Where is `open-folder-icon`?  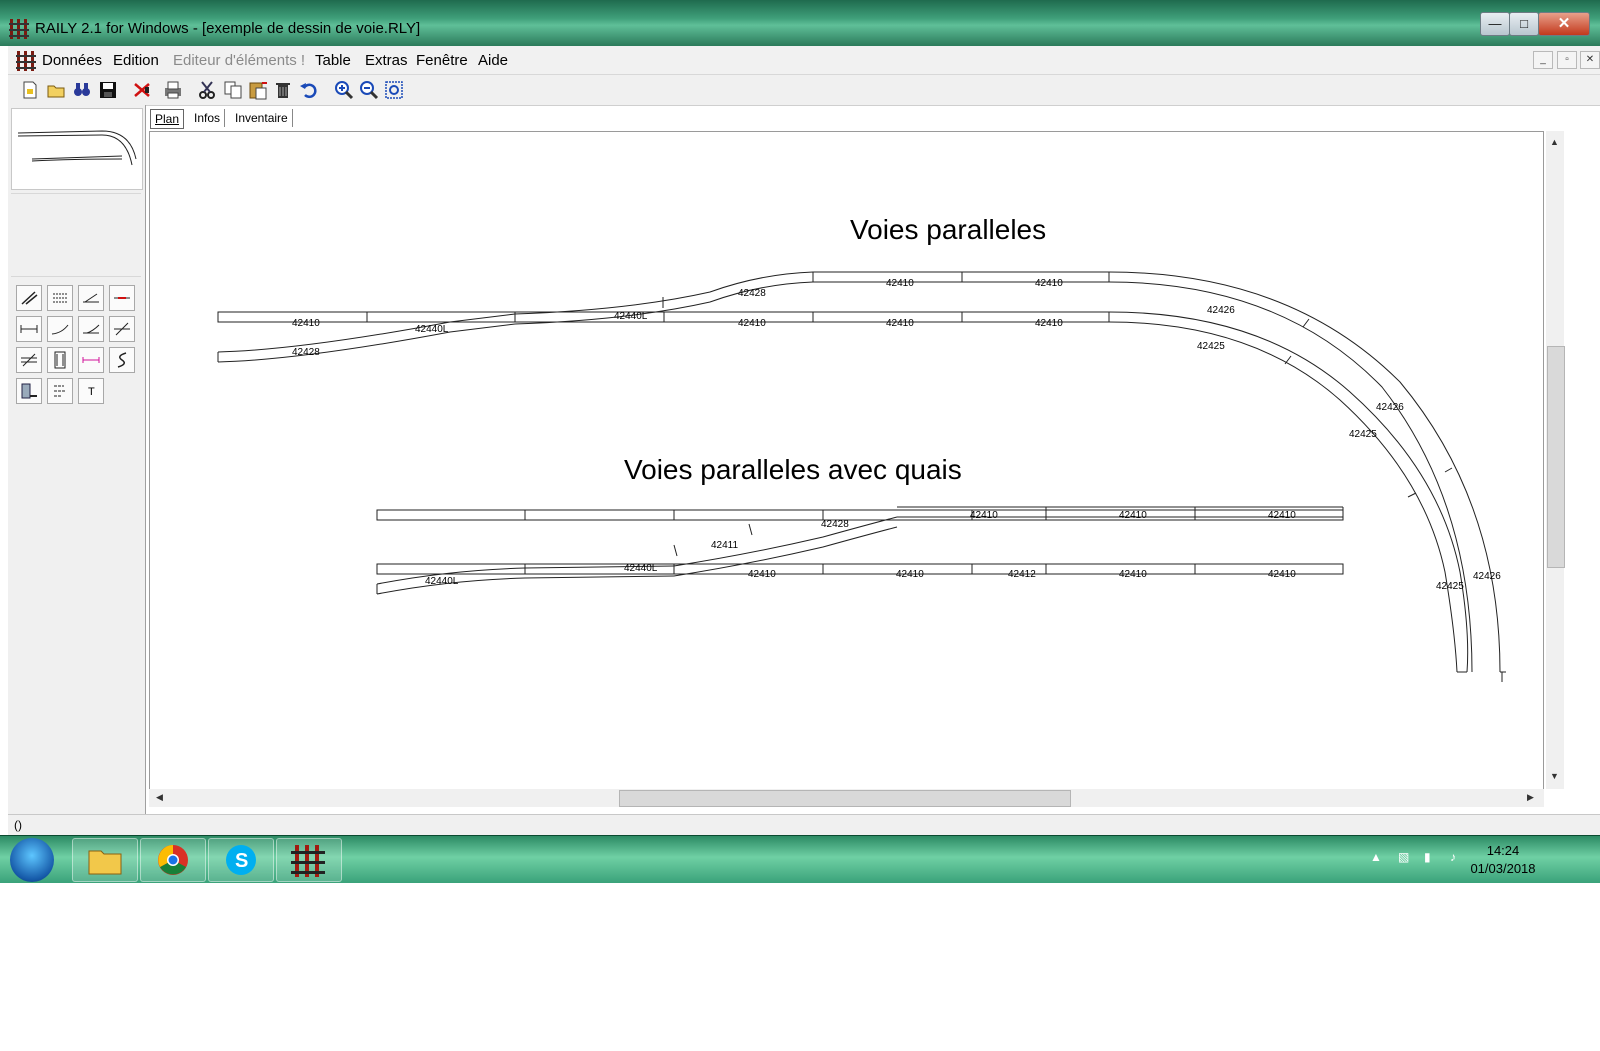 open-folder-icon is located at coordinates (56, 90).